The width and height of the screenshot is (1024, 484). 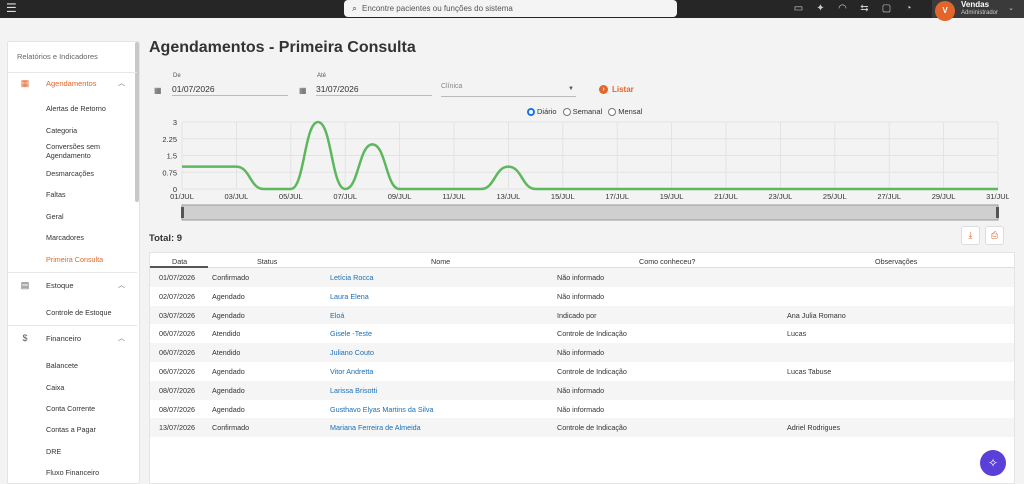 What do you see at coordinates (89, 108) in the screenshot?
I see `sidebar-item-alertas-de-retorno: Alertas de Retorno` at bounding box center [89, 108].